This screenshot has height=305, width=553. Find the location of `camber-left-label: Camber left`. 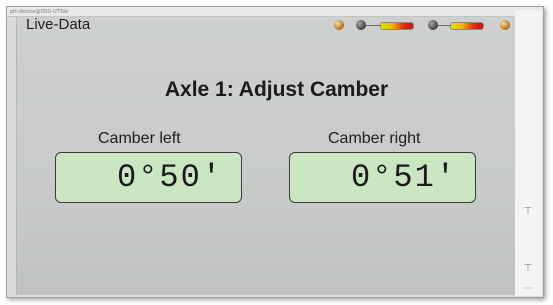

camber-left-label: Camber left is located at coordinates (139, 138).